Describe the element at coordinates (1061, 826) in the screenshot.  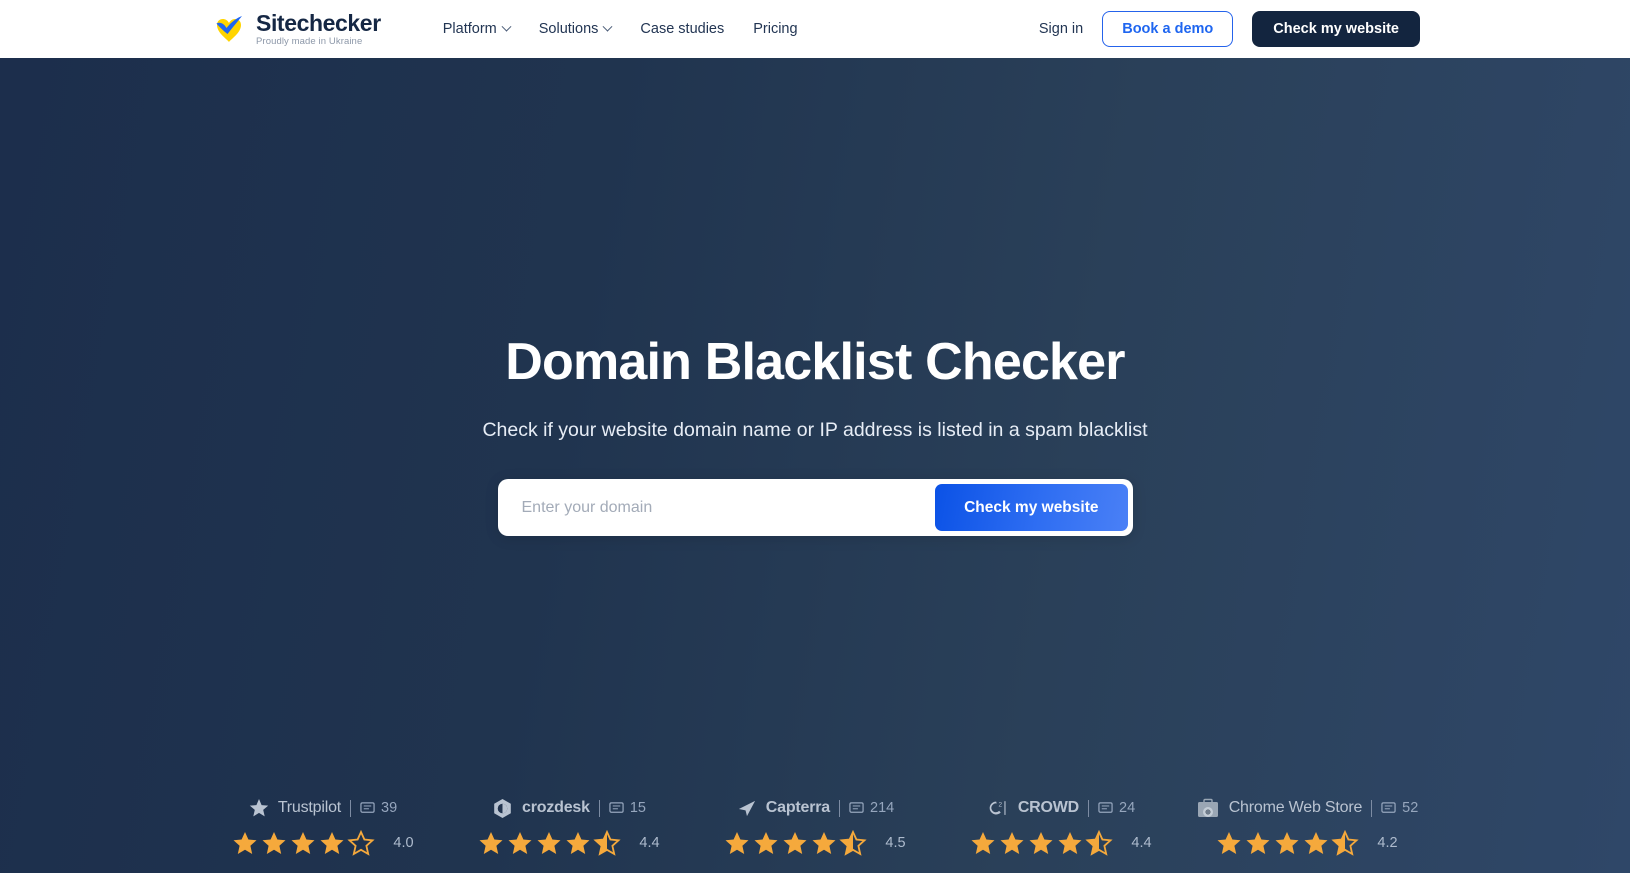
I see `badge-g2-crowd: 2 CROWD 24 4.4` at that location.